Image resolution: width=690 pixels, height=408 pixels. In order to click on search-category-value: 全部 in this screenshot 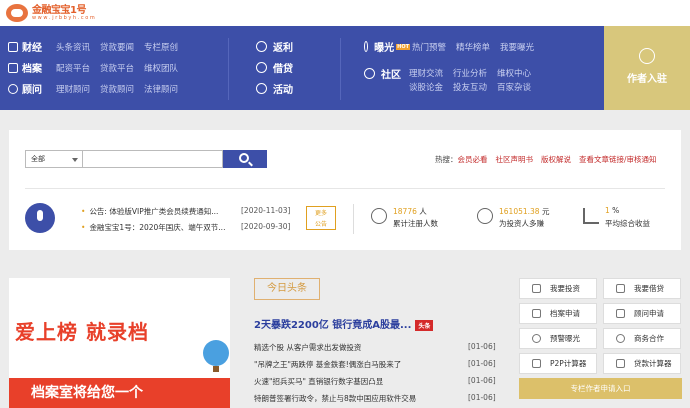, I will do `click(38, 159)`.